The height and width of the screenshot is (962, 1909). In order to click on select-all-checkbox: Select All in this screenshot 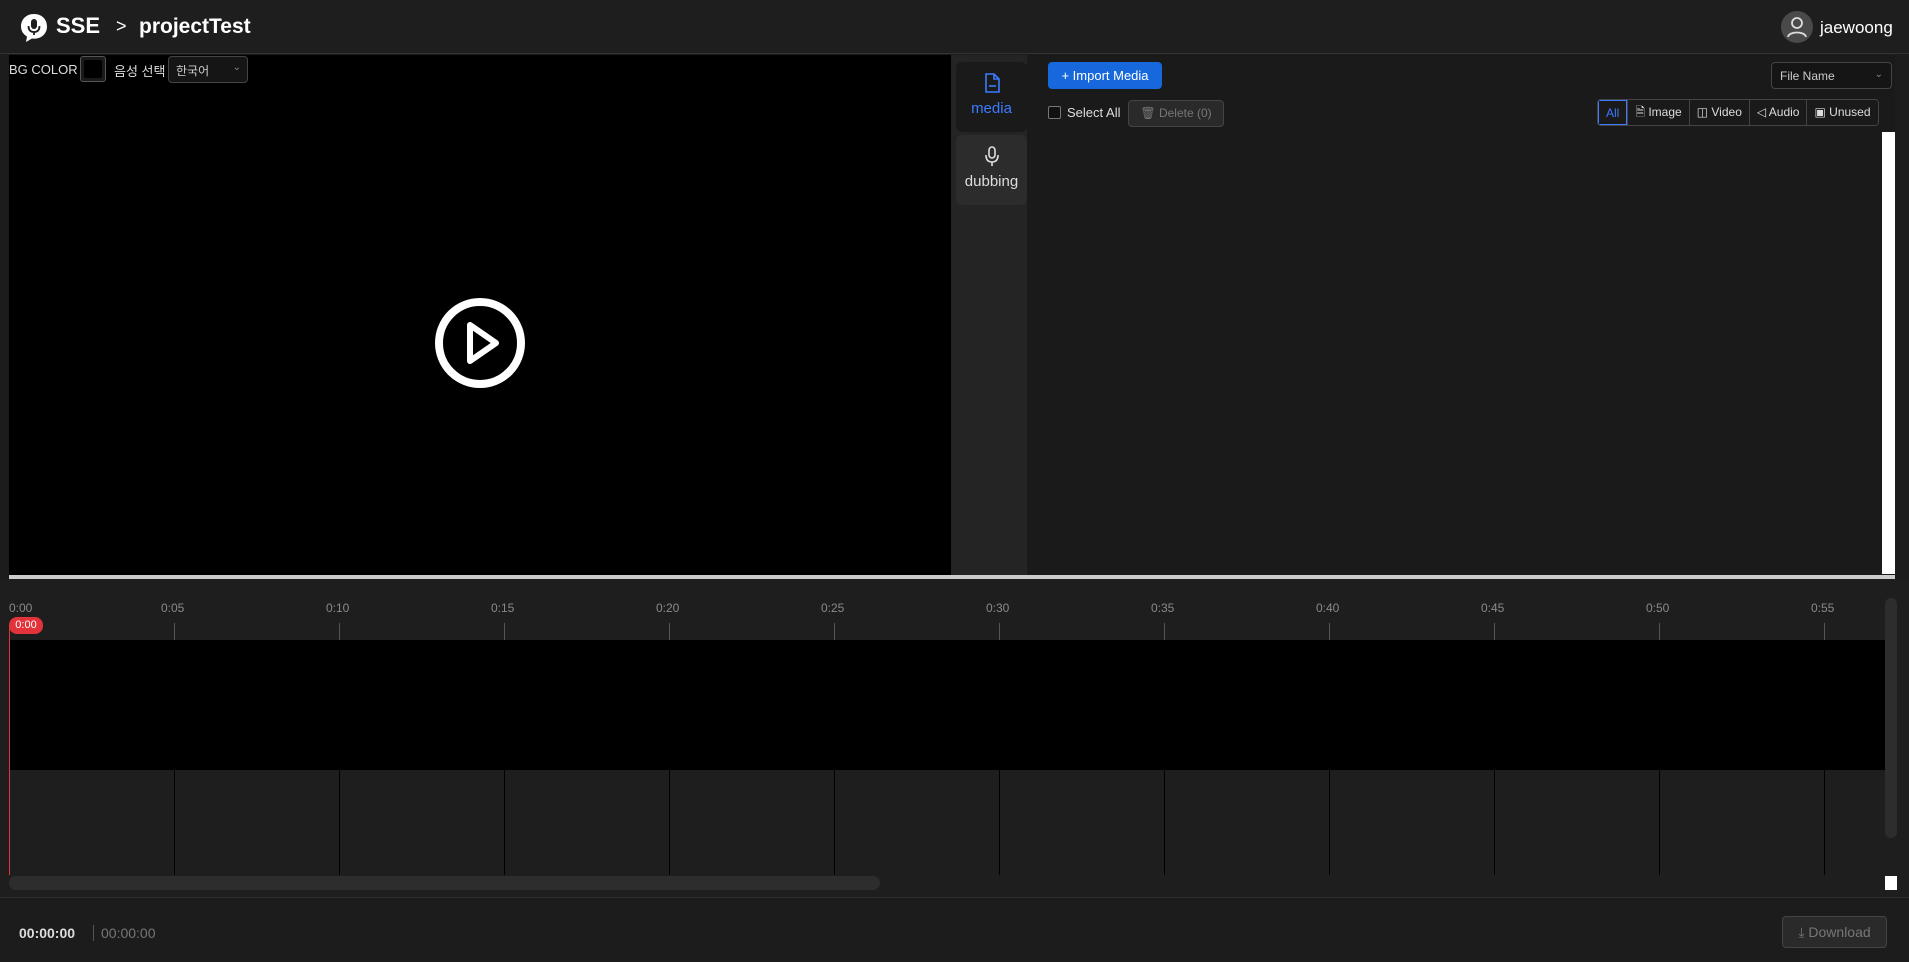, I will do `click(1084, 112)`.